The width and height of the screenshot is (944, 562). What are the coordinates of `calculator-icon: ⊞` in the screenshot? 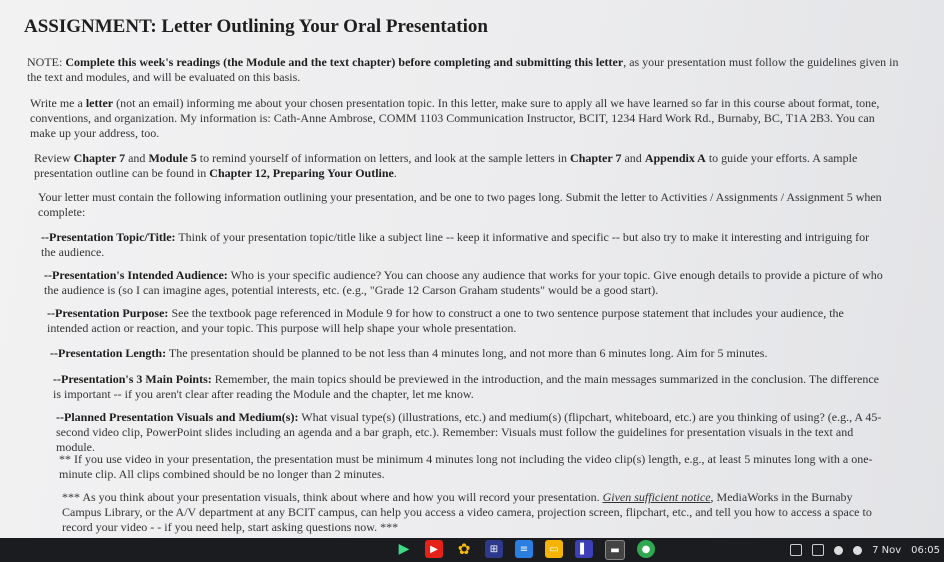 It's located at (494, 549).